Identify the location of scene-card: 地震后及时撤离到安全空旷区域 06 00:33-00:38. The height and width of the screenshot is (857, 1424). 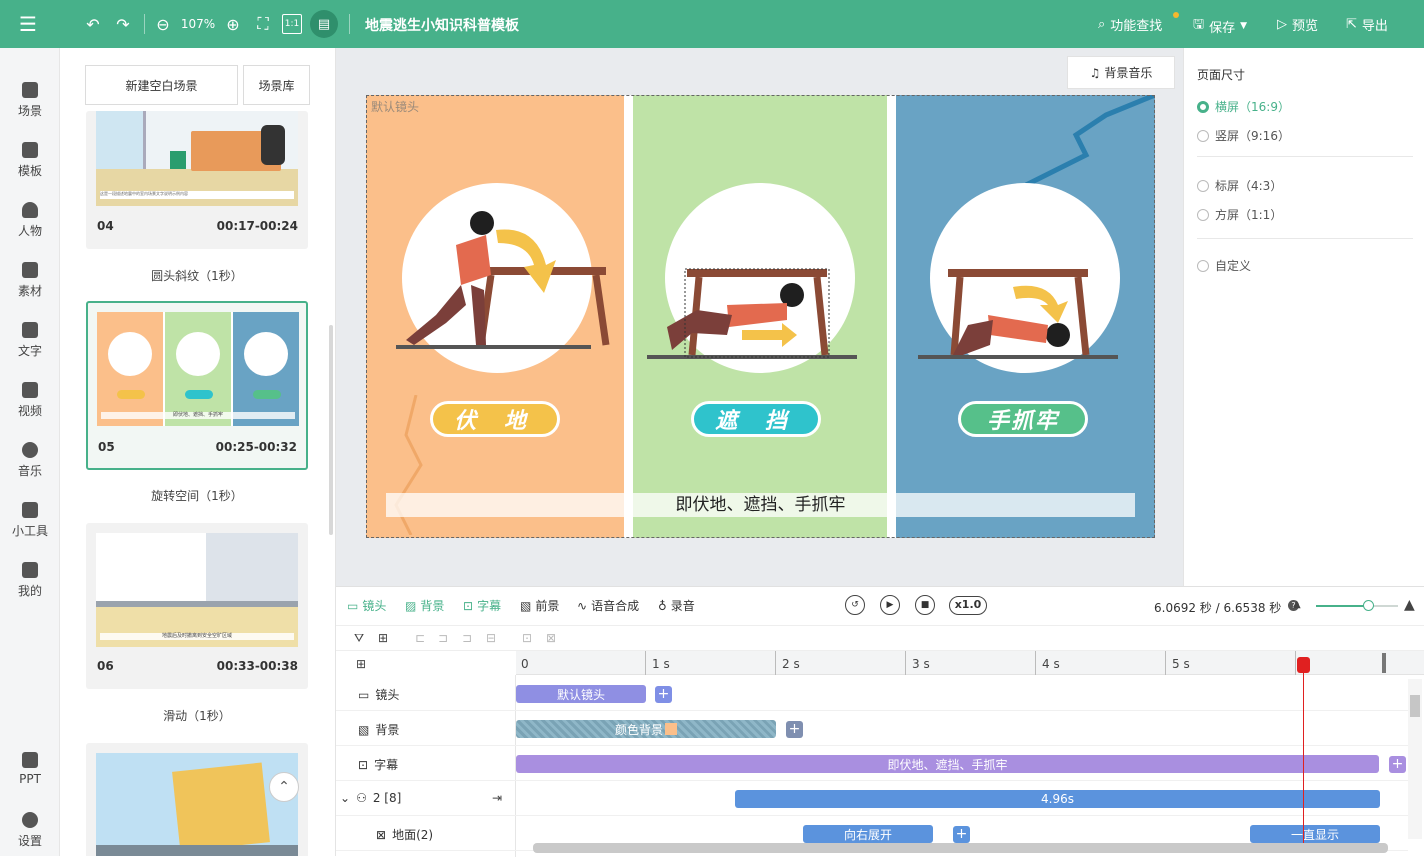
(197, 606).